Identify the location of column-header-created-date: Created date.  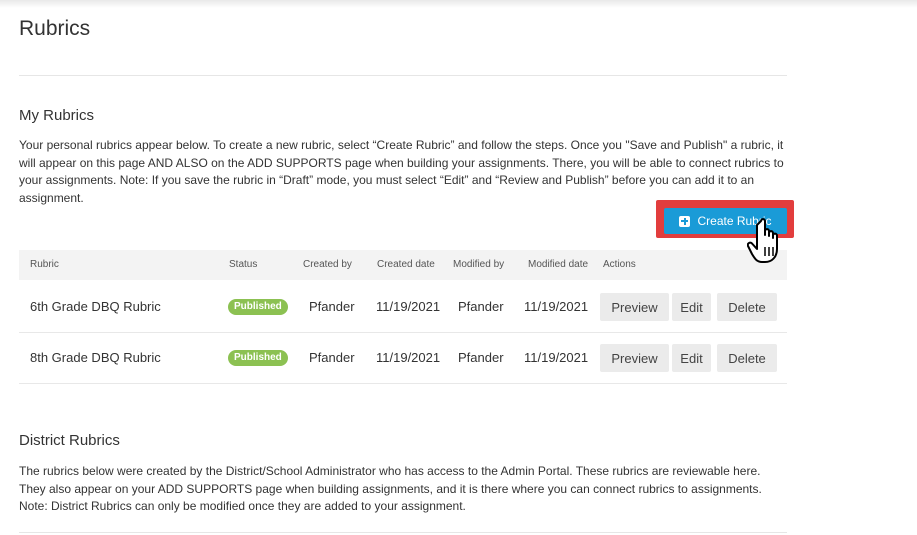
(406, 264).